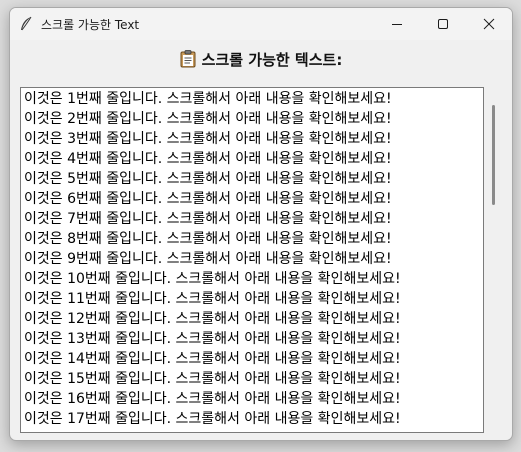 This screenshot has width=521, height=452. Describe the element at coordinates (188, 59) in the screenshot. I see `clipboard-icon` at that location.